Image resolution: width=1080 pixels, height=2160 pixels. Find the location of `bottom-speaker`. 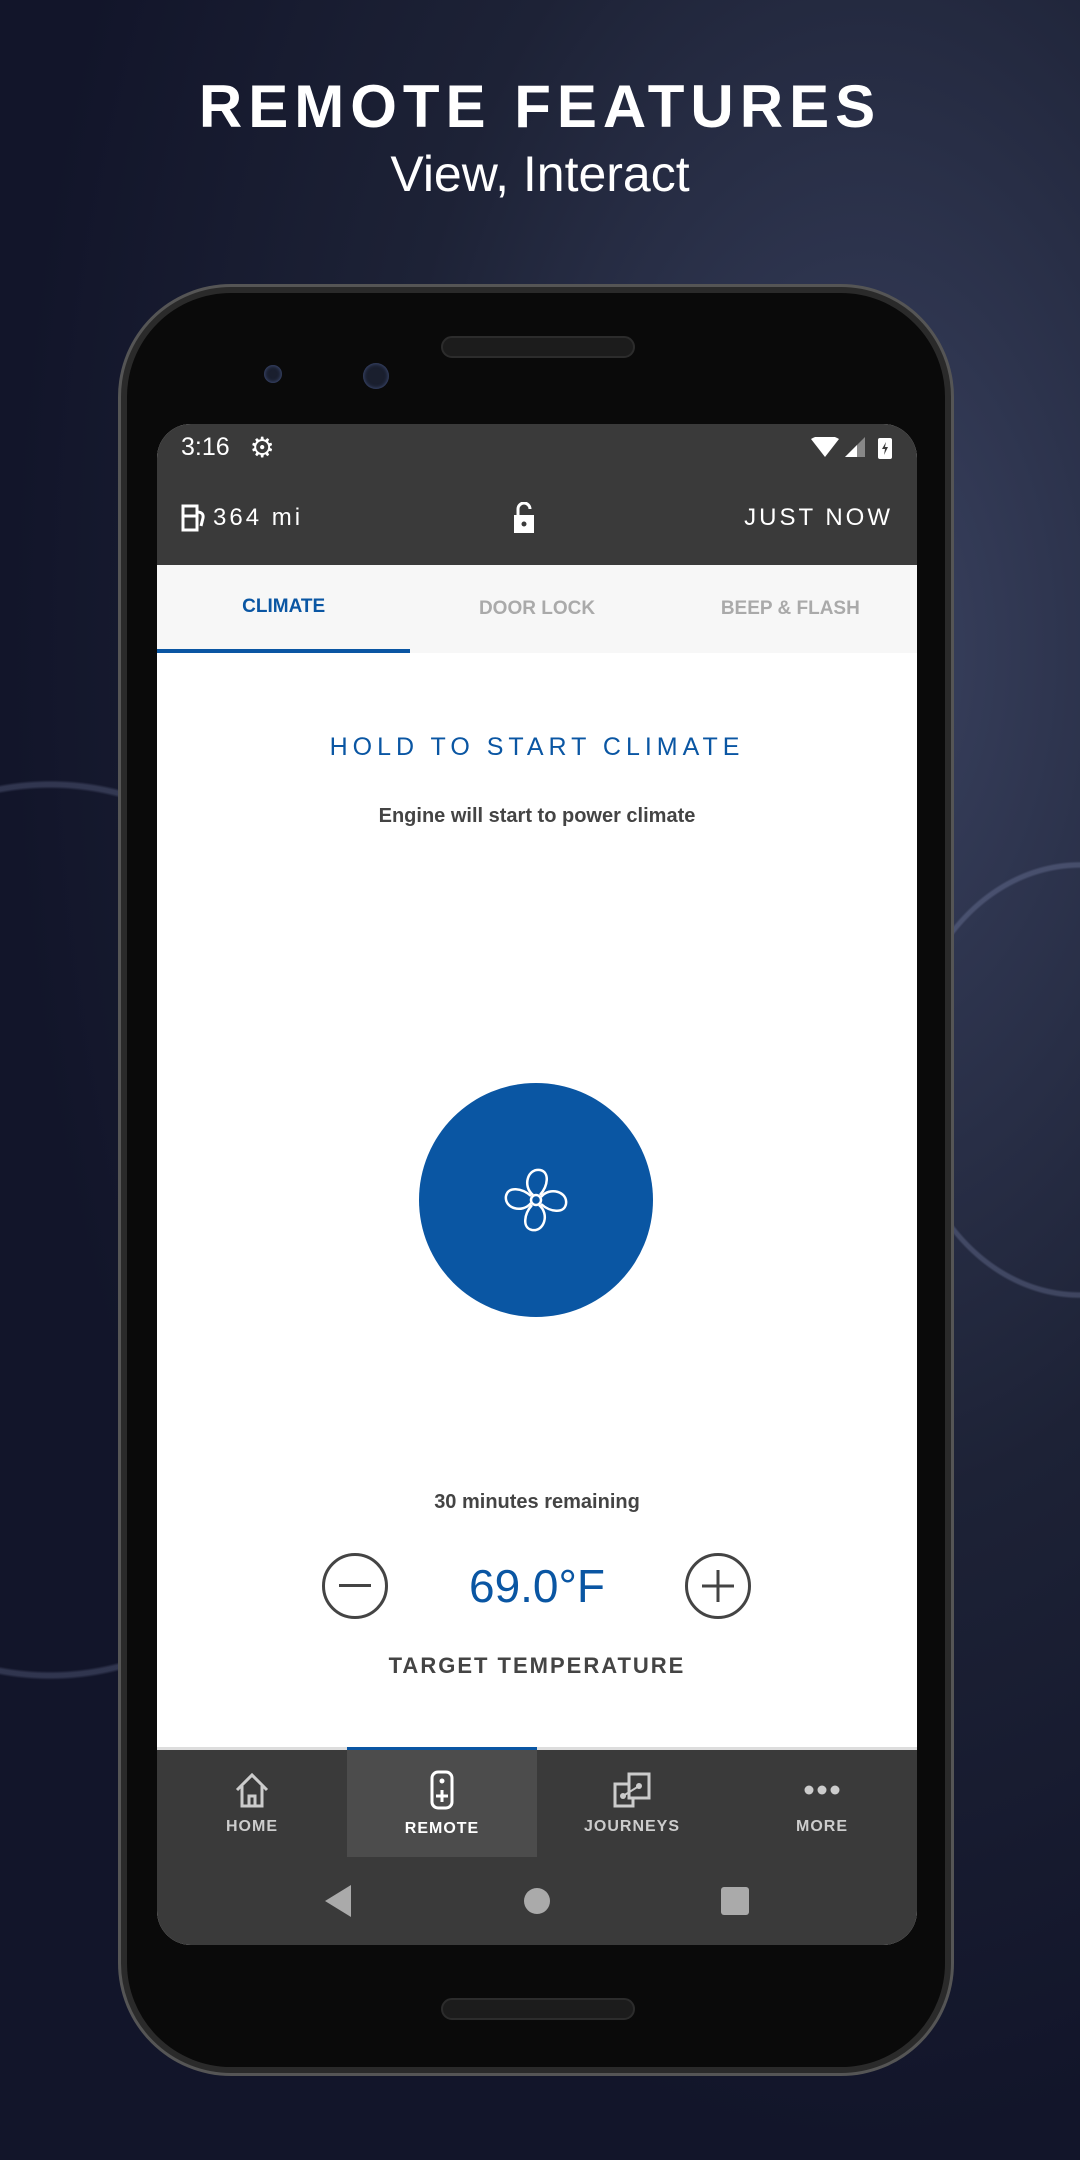

bottom-speaker is located at coordinates (538, 2009).